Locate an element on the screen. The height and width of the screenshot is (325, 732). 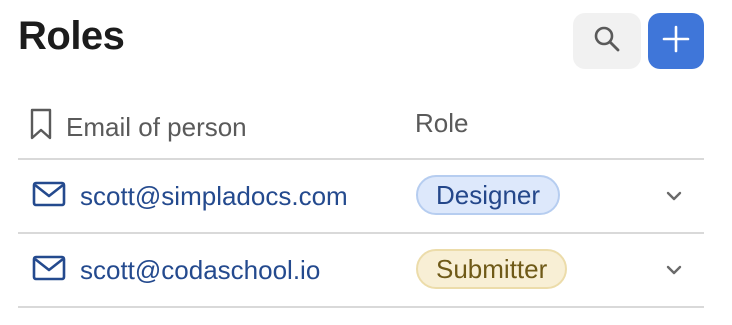
role-badge: Submitter is located at coordinates (492, 269).